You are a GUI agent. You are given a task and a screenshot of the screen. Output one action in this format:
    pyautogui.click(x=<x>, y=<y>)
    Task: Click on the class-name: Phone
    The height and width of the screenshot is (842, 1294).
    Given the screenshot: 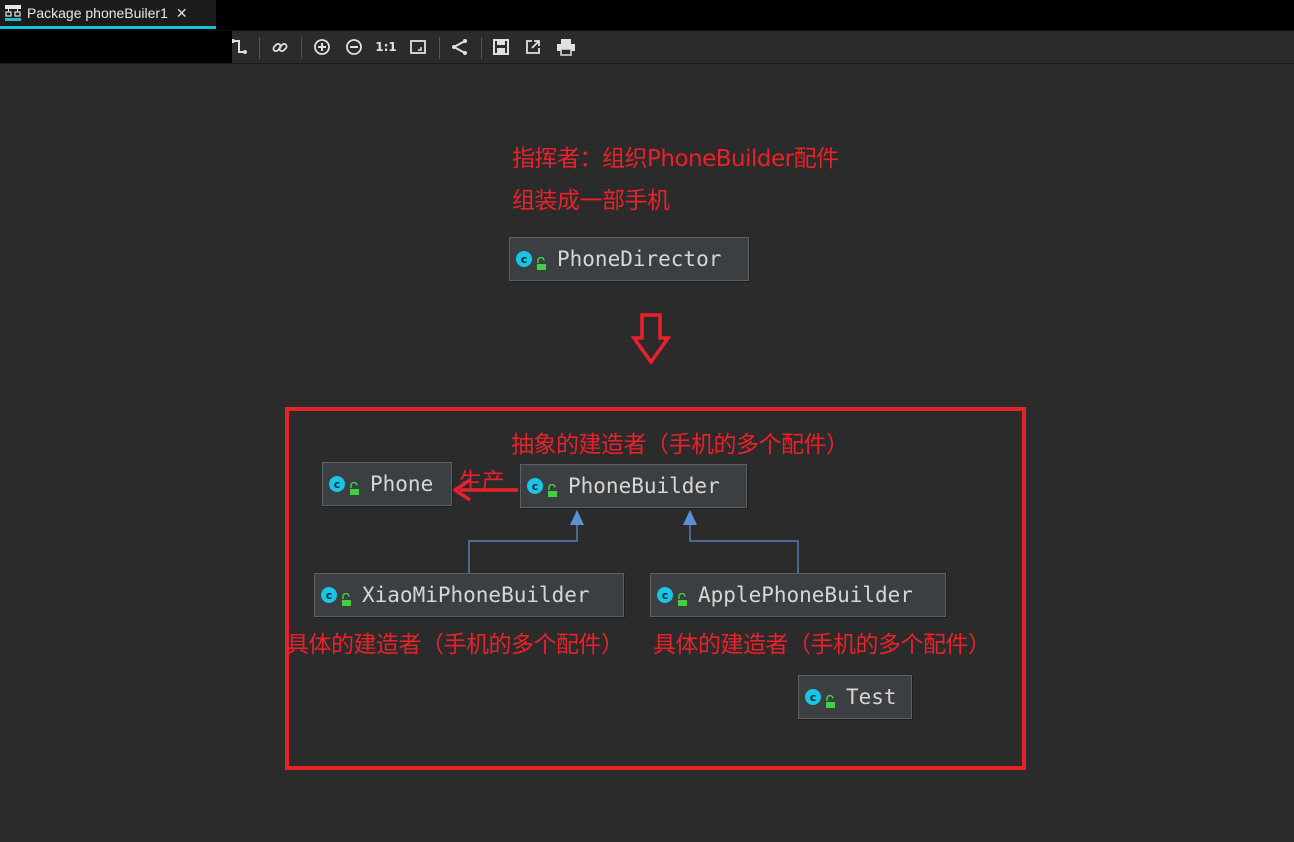 What is the action you would take?
    pyautogui.click(x=402, y=484)
    